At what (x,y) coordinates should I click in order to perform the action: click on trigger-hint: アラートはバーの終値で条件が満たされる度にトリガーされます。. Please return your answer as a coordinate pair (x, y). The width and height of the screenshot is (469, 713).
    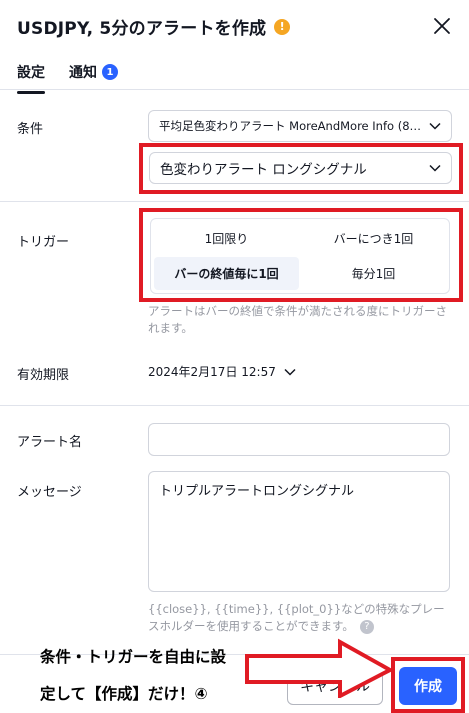
    Looking at the image, I should click on (297, 319).